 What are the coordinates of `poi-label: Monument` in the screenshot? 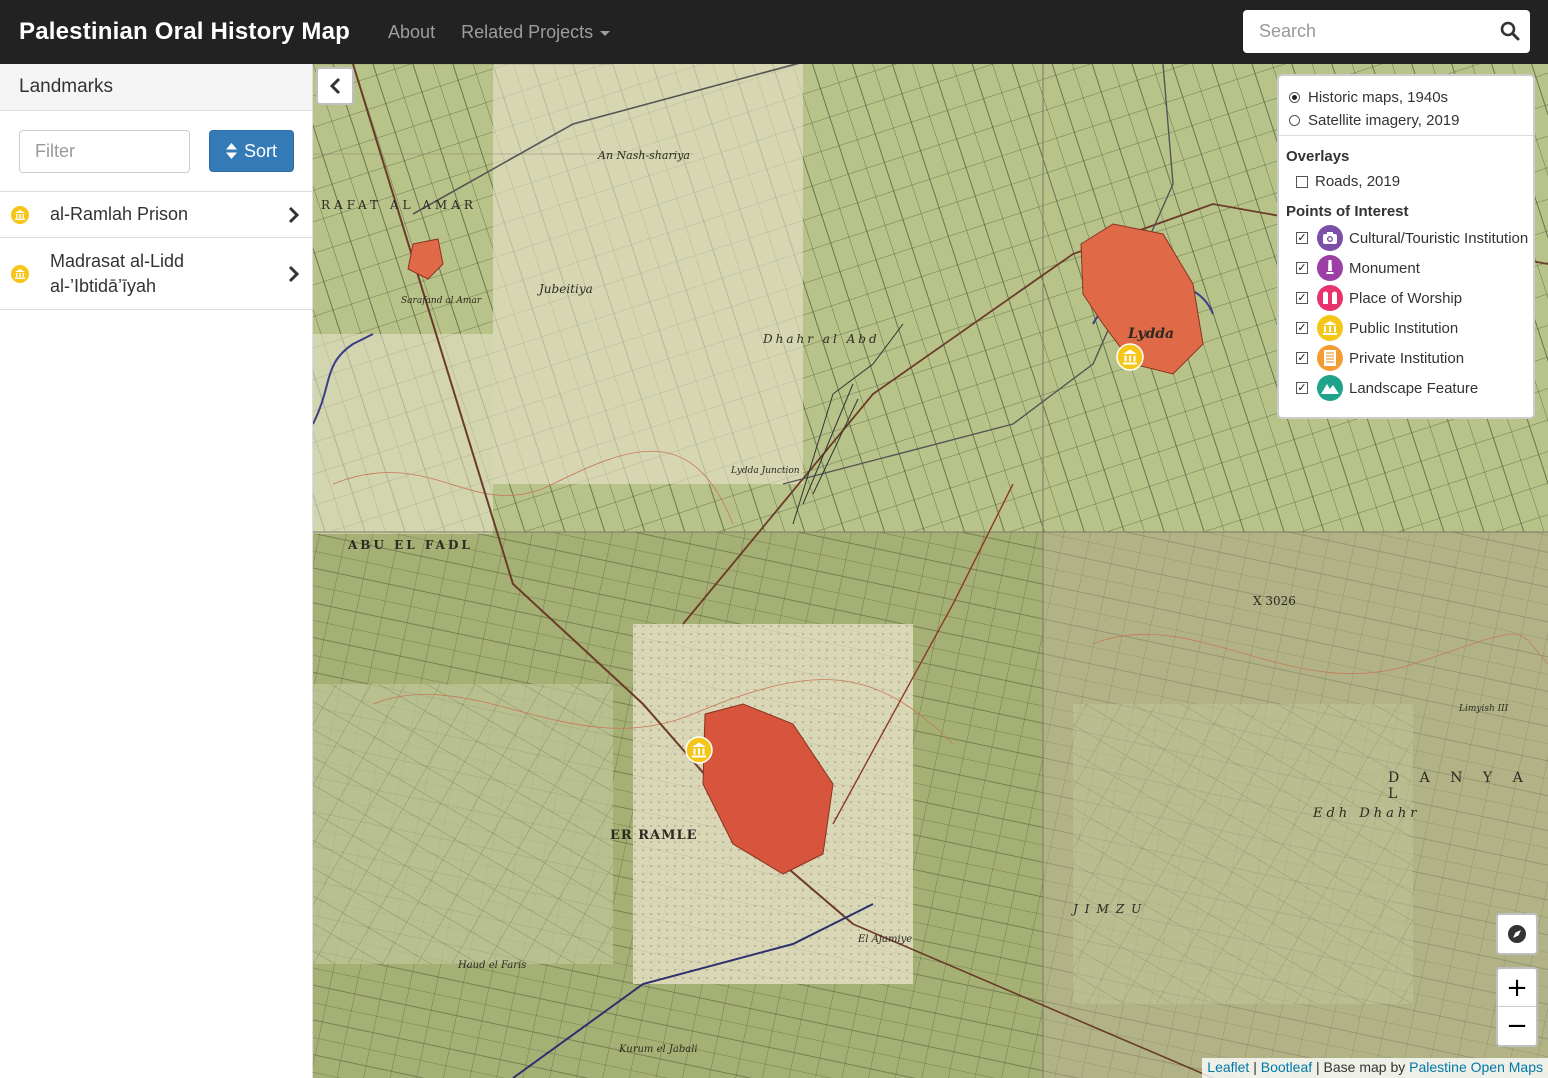 It's located at (1384, 268).